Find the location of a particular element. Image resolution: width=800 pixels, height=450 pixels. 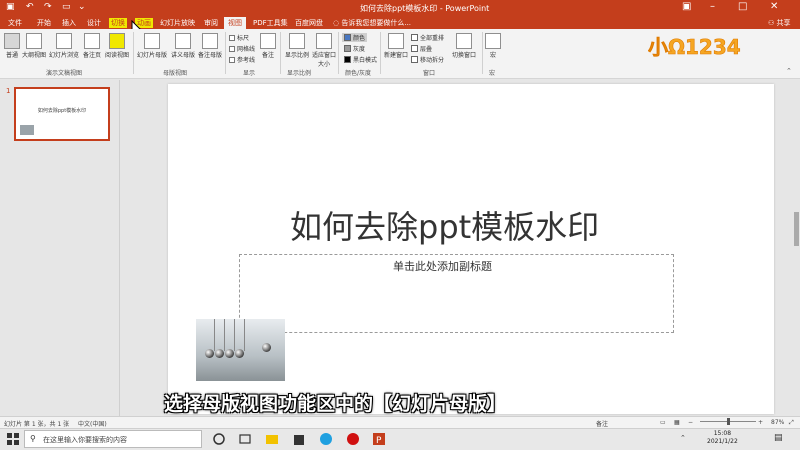

tab-review: 审阅 is located at coordinates (211, 23).